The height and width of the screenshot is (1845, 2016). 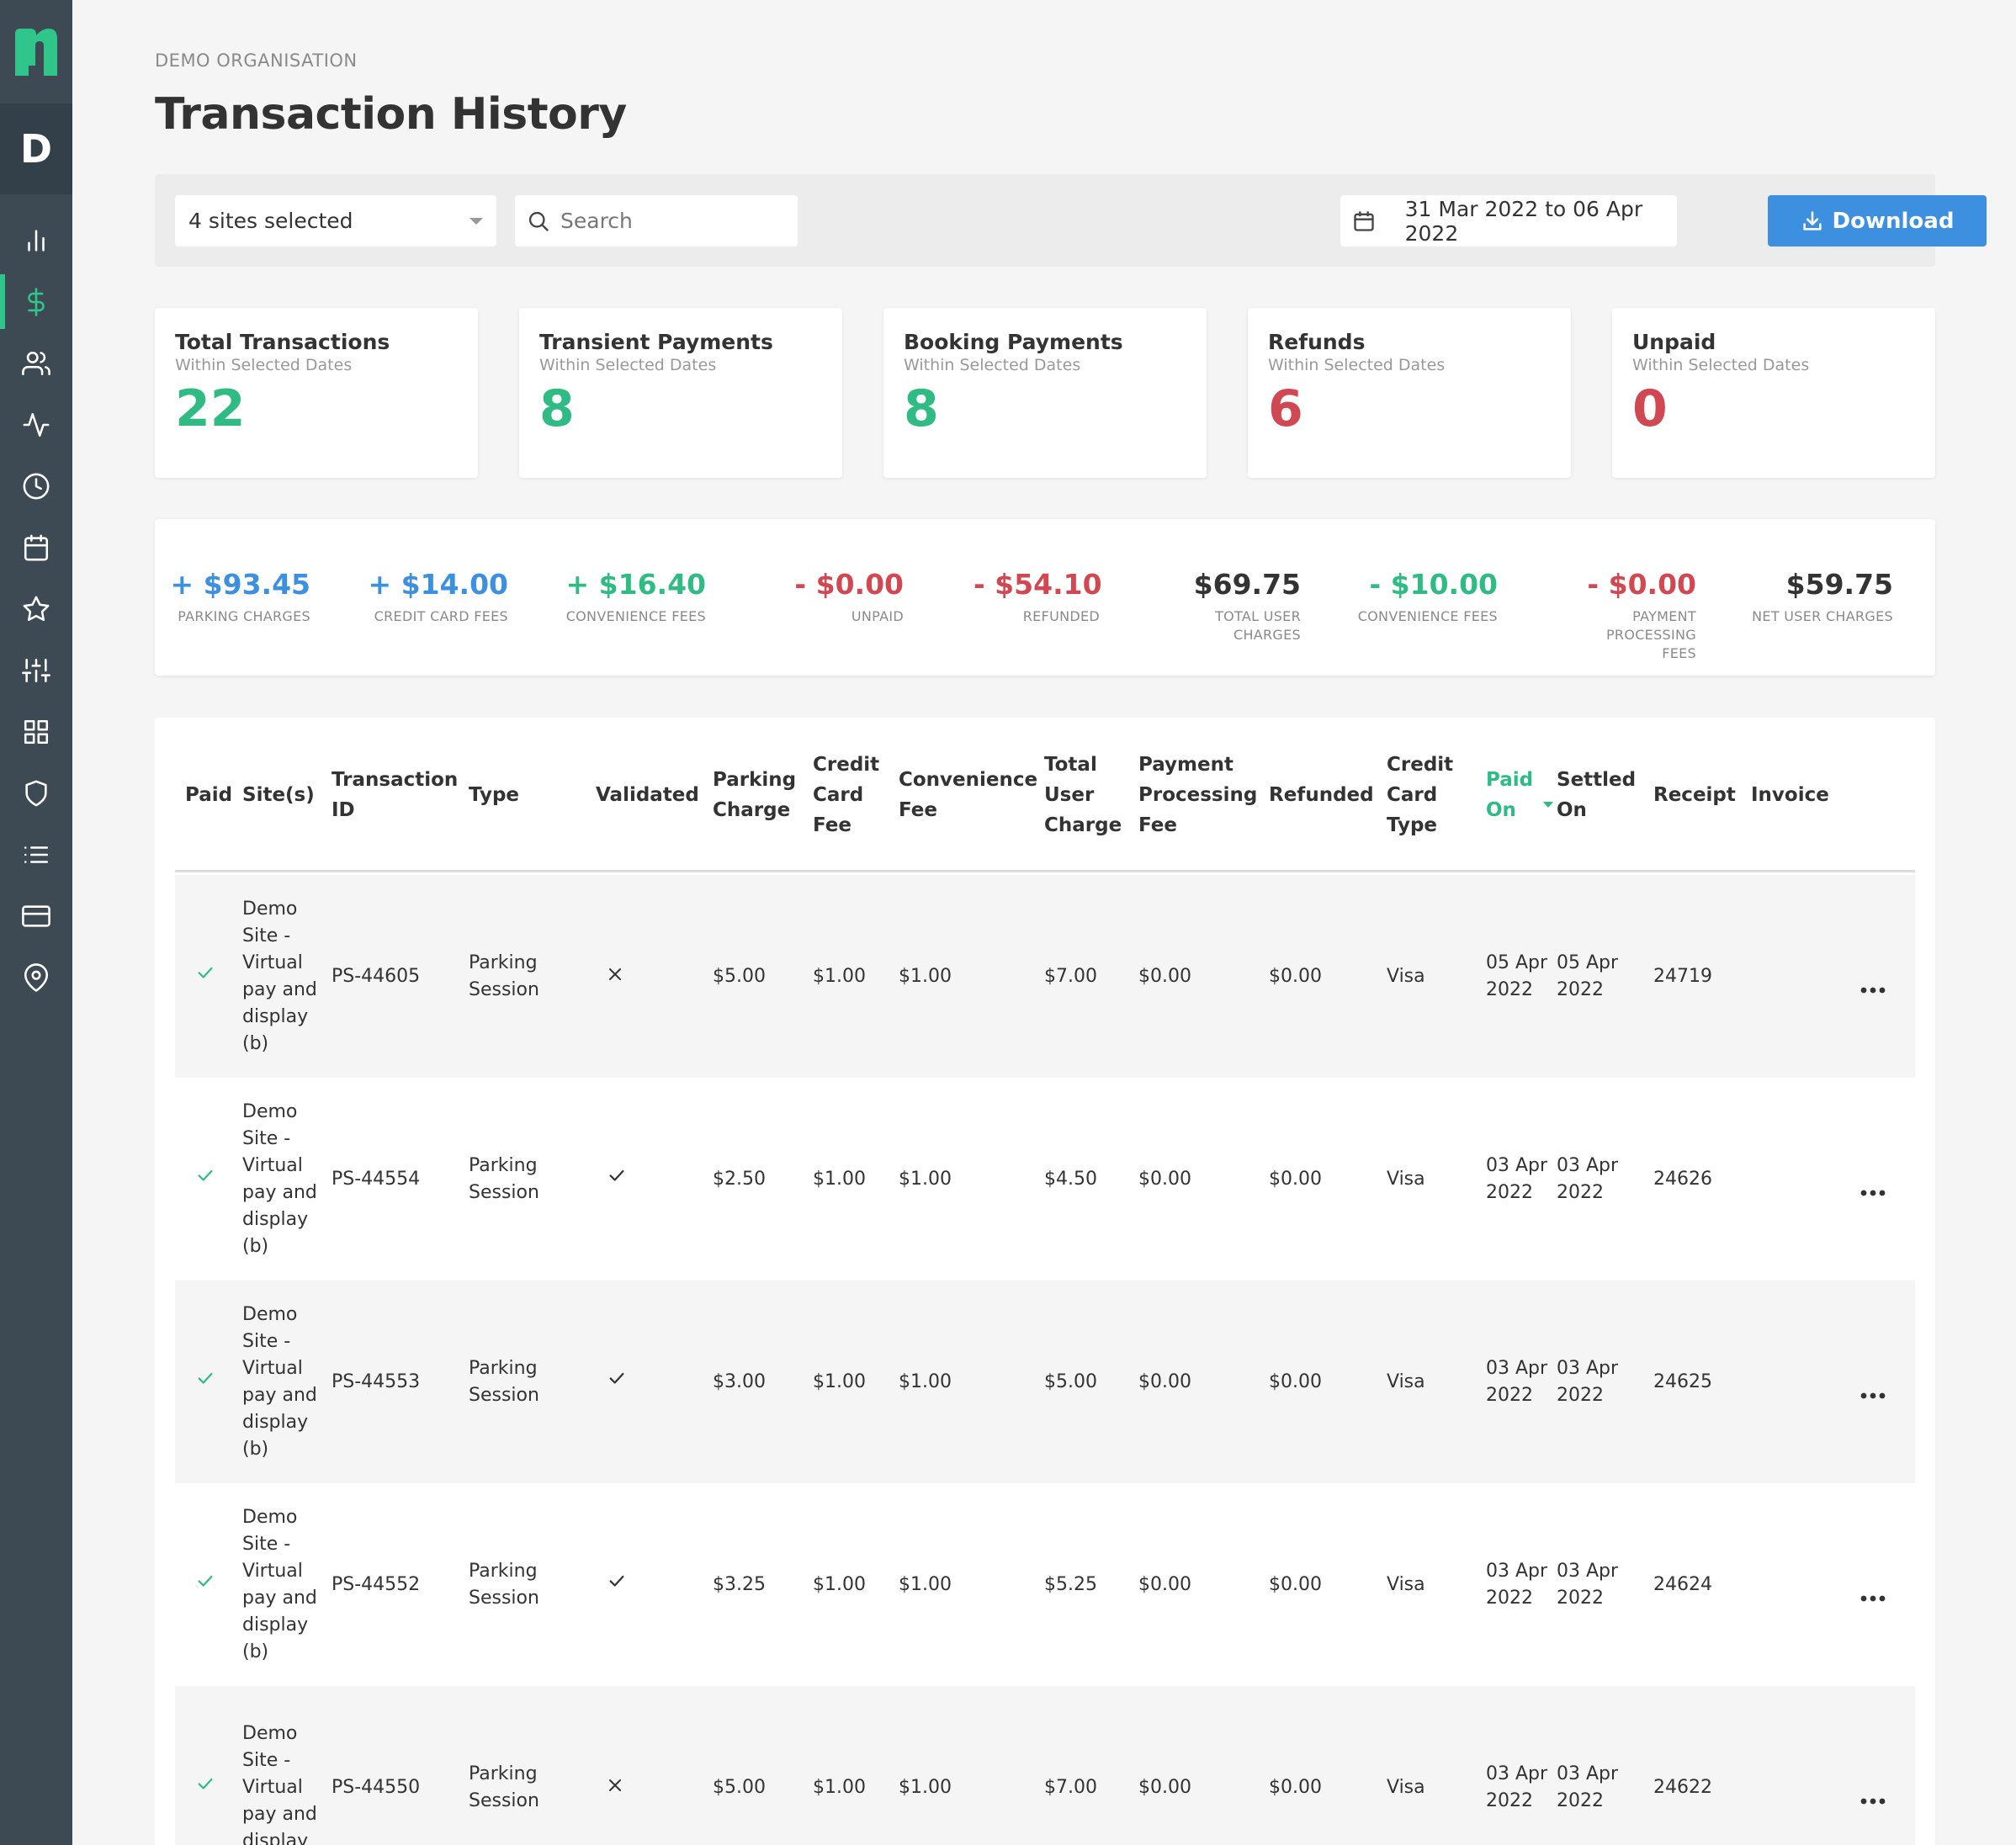 What do you see at coordinates (1603, 976) in the screenshot?
I see `cell-settled_on: 05 Apr 2022` at bounding box center [1603, 976].